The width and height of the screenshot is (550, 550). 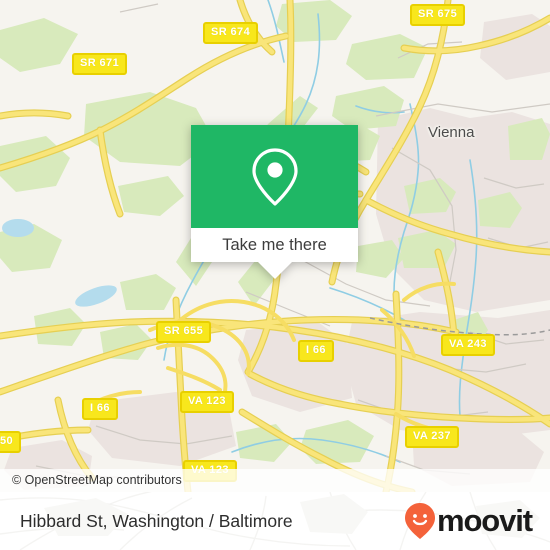 What do you see at coordinates (432, 437) in the screenshot?
I see `road-shield-va-237: VA 237` at bounding box center [432, 437].